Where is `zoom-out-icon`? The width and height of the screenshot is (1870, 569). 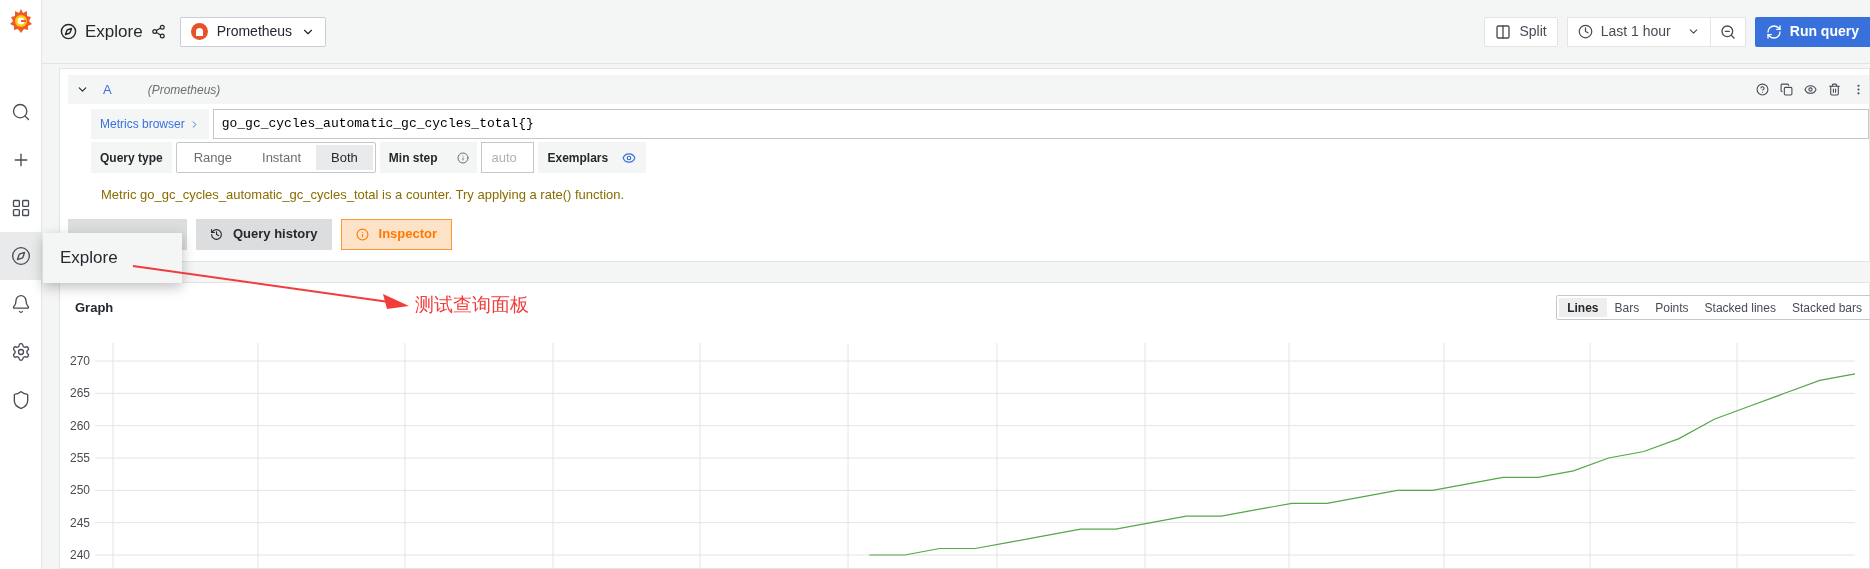
zoom-out-icon is located at coordinates (1727, 31).